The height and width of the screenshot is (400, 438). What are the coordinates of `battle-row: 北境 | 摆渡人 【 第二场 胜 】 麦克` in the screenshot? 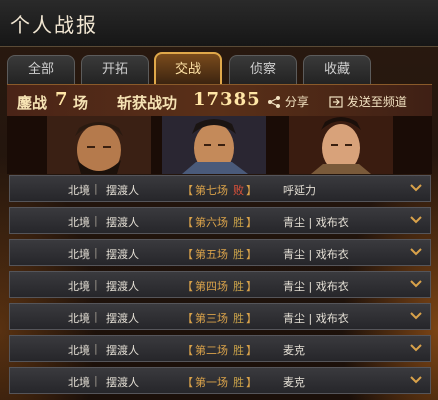 It's located at (220, 348).